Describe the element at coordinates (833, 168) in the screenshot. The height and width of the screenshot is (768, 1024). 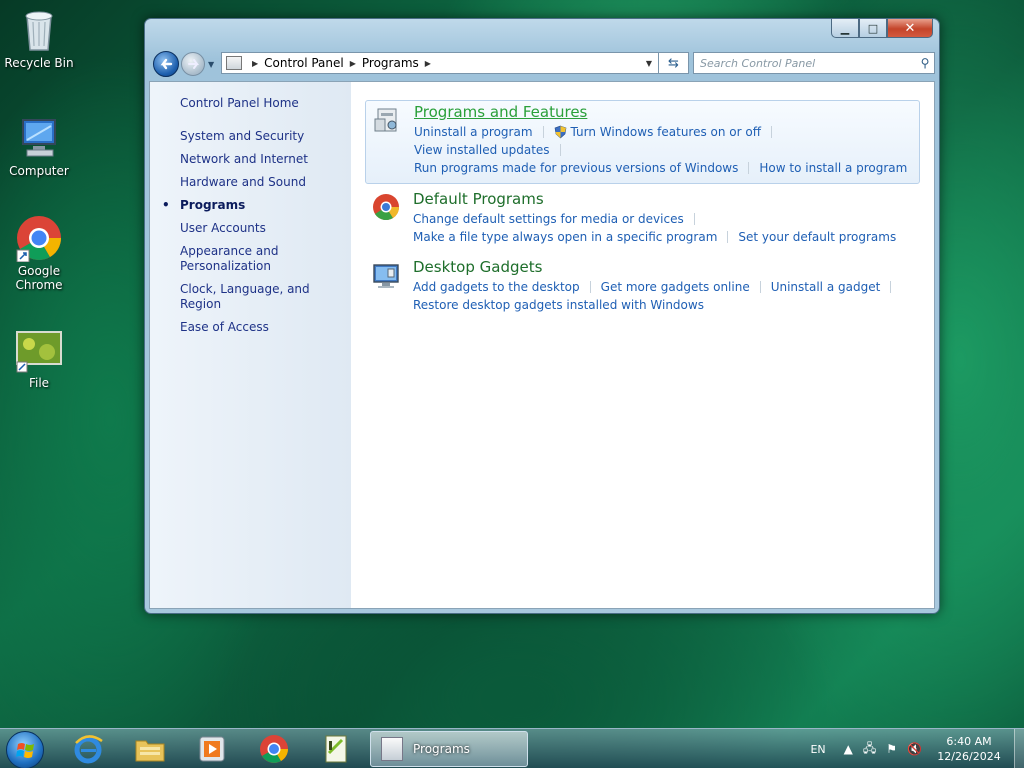
I see `how-to-install-program-link: How to install a program` at that location.